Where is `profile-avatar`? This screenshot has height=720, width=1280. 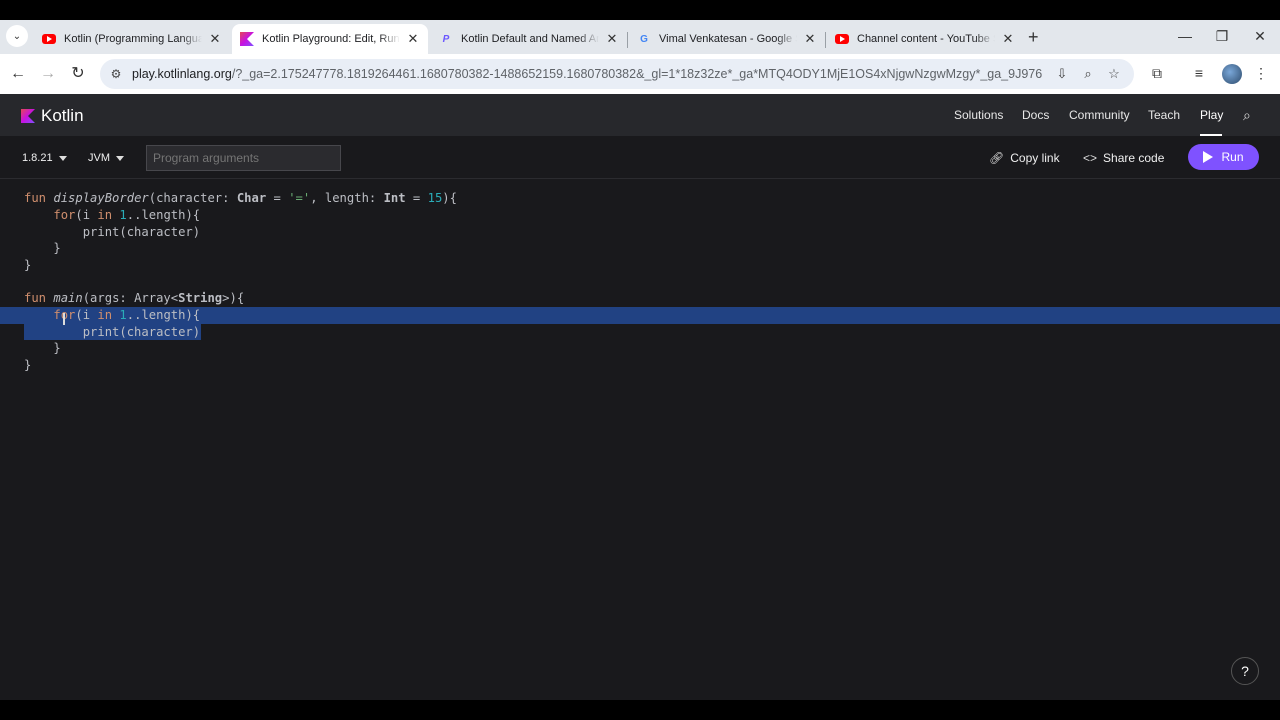 profile-avatar is located at coordinates (1232, 74).